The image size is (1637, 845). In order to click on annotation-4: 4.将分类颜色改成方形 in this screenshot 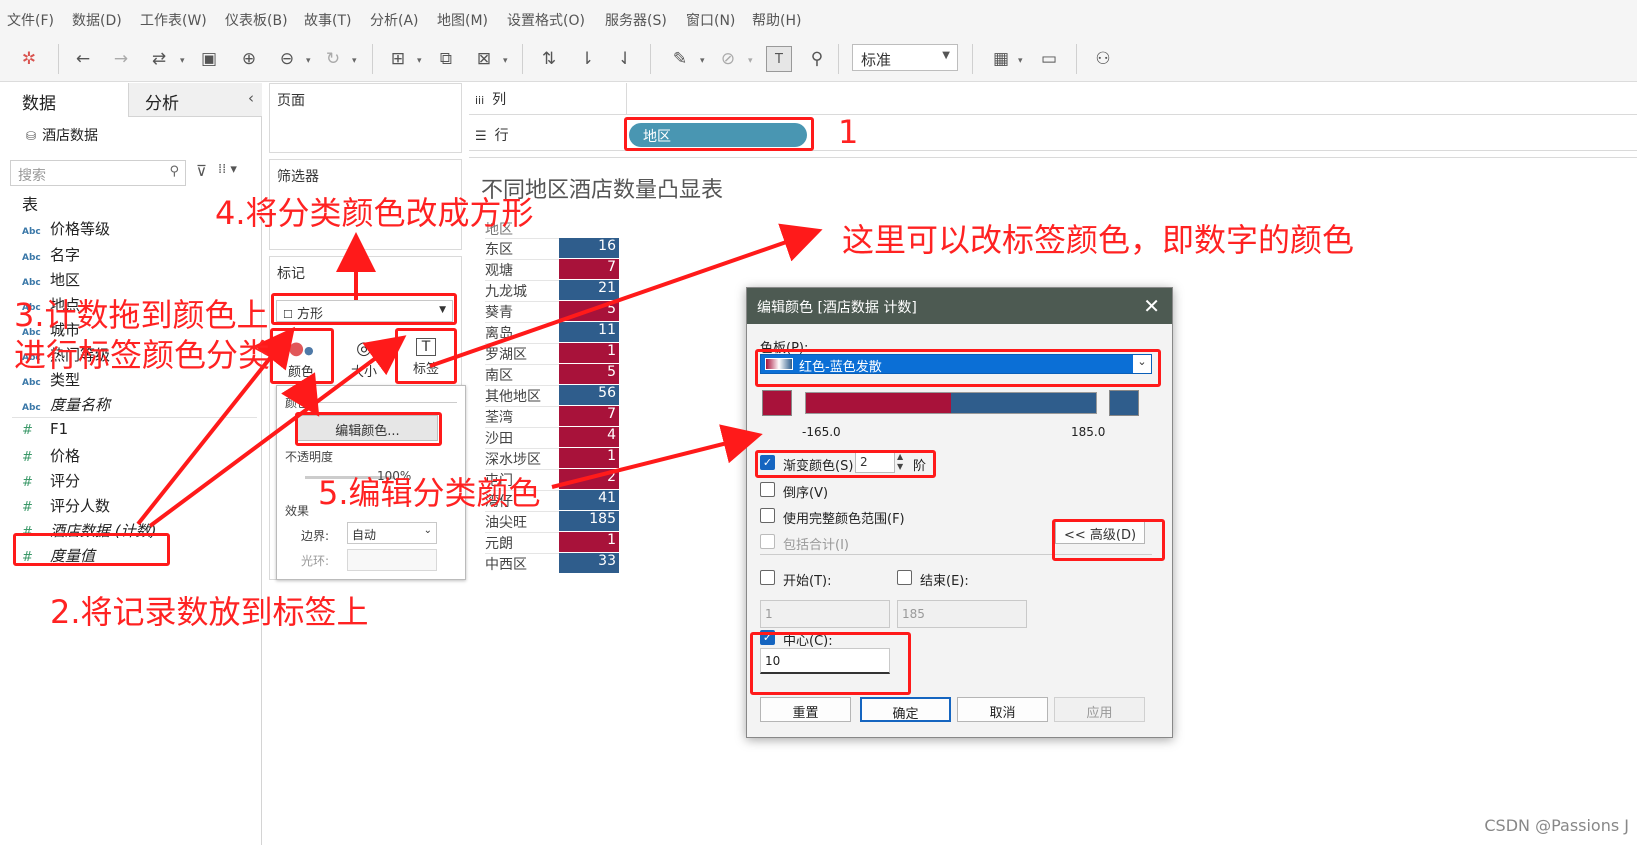, I will do `click(374, 213)`.